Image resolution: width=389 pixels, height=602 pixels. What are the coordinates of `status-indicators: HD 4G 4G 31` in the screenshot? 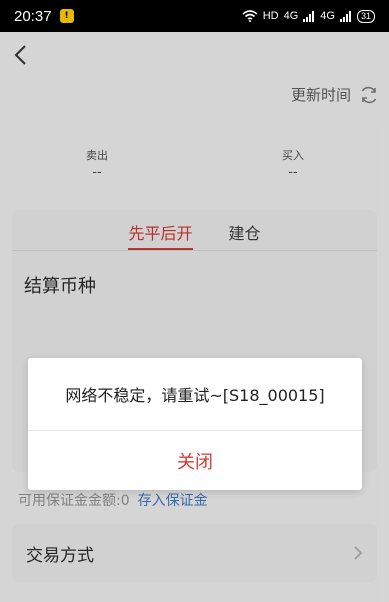 It's located at (308, 16).